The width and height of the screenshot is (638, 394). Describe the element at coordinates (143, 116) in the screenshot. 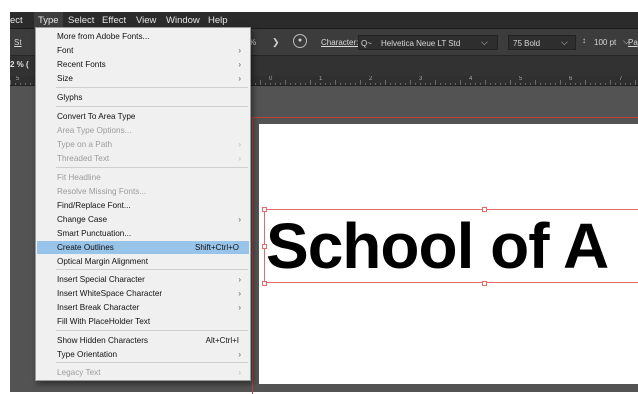

I see `menu-item-convert-to-area-type: Convert To Area Type` at that location.